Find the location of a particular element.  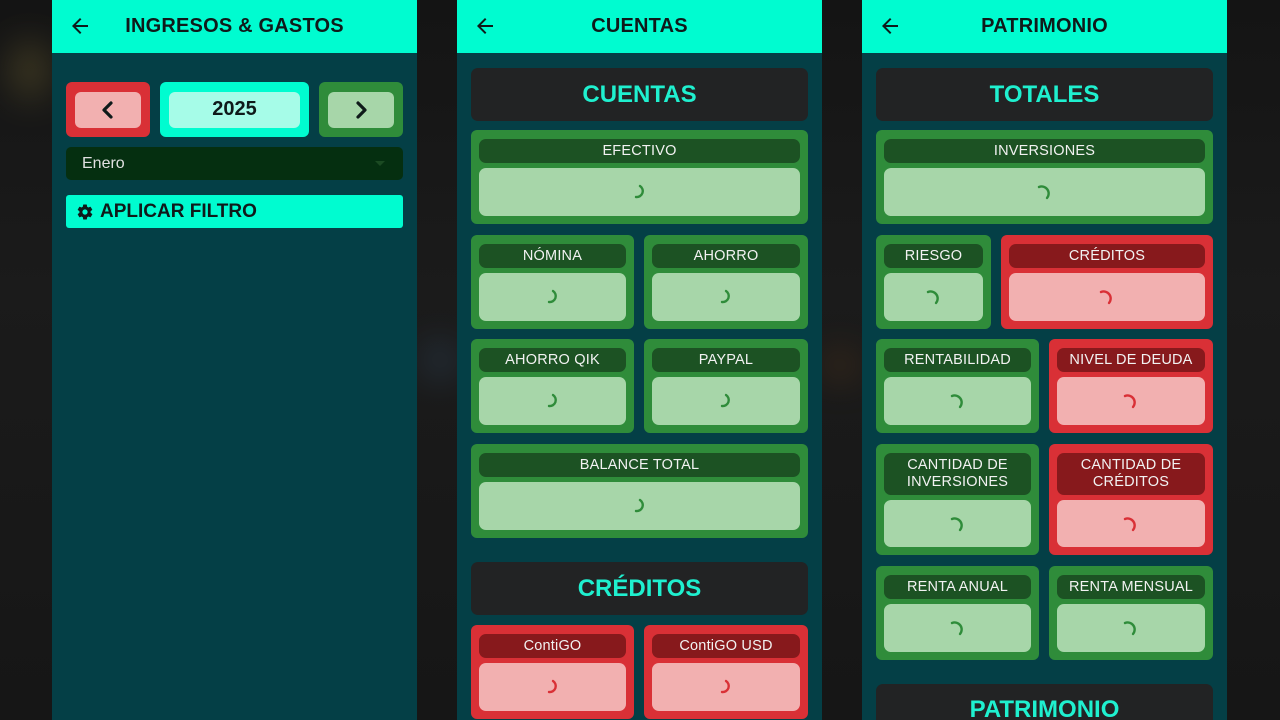

card-label: RENTA ANUAL is located at coordinates (957, 587).